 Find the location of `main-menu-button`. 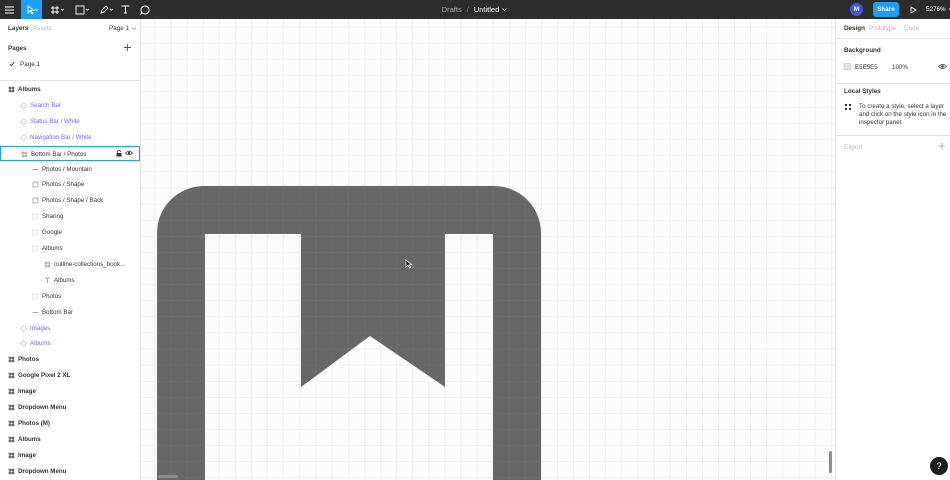

main-menu-button is located at coordinates (9, 9).